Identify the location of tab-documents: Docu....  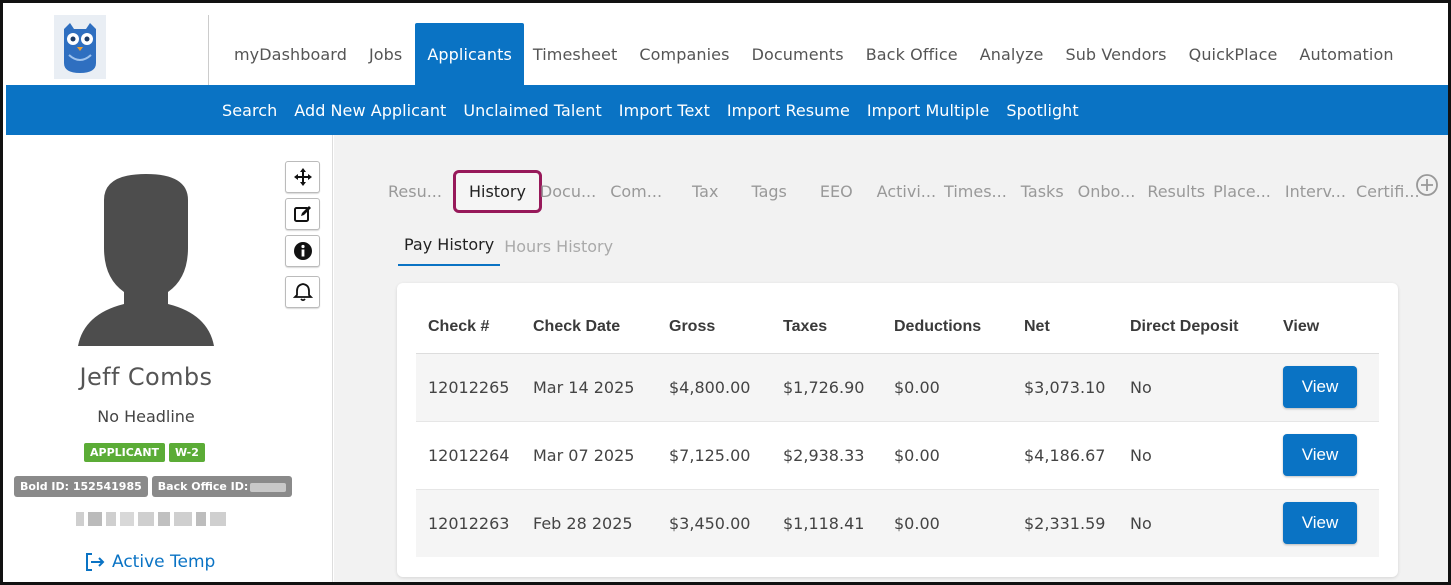
(568, 191).